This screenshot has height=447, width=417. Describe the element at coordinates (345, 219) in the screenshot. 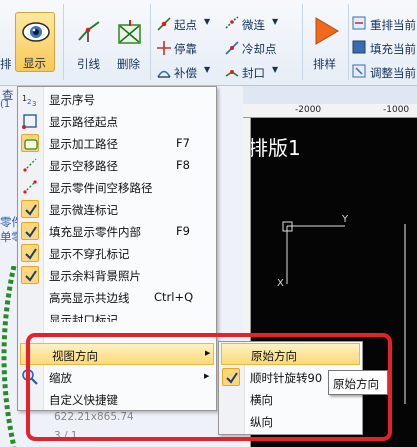

I see `axis-y-label: Y` at that location.